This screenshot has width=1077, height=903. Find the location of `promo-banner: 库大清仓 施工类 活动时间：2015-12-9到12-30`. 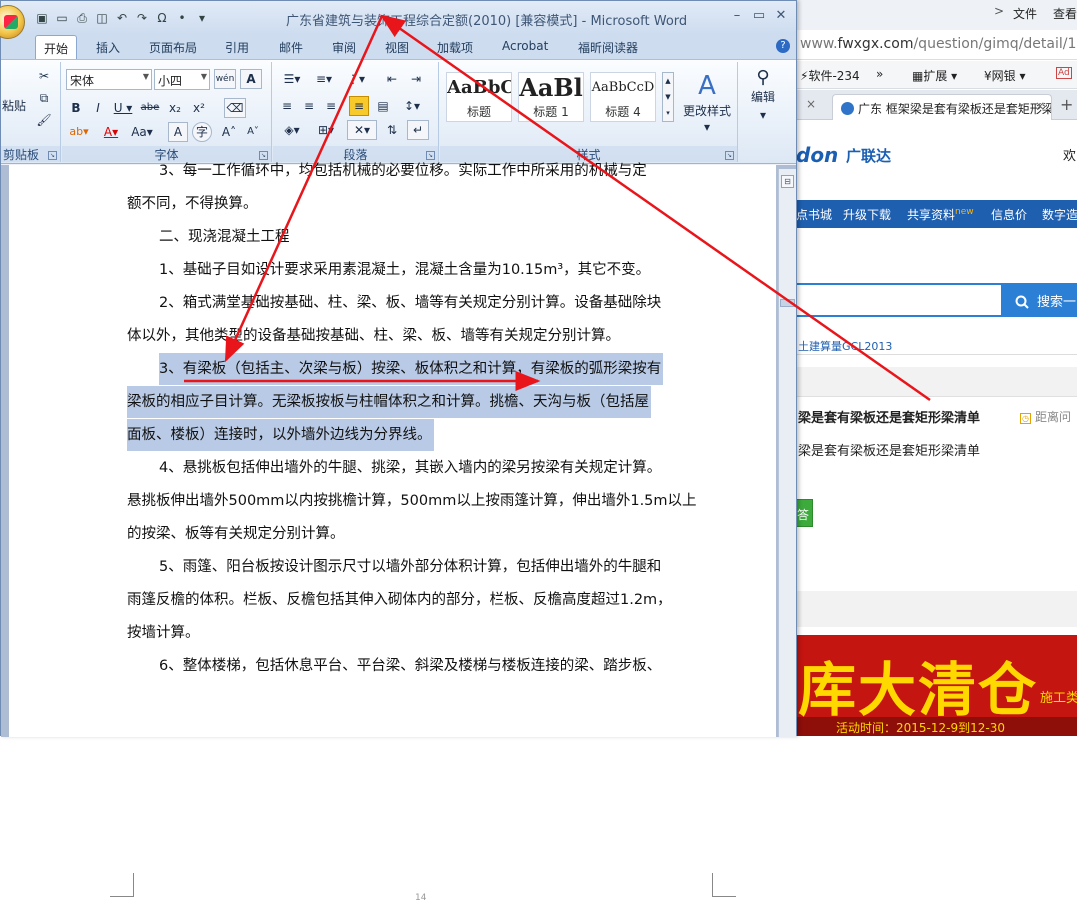

promo-banner: 库大清仓 施工类 活动时间：2015-12-9到12-30 is located at coordinates (936, 685).